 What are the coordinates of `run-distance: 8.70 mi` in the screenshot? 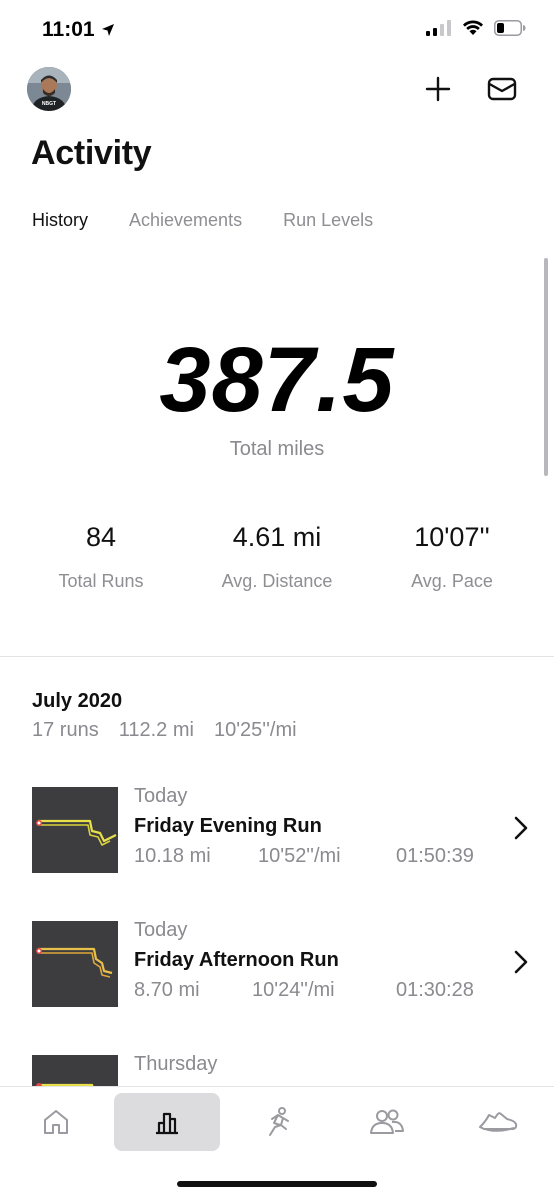 It's located at (167, 990).